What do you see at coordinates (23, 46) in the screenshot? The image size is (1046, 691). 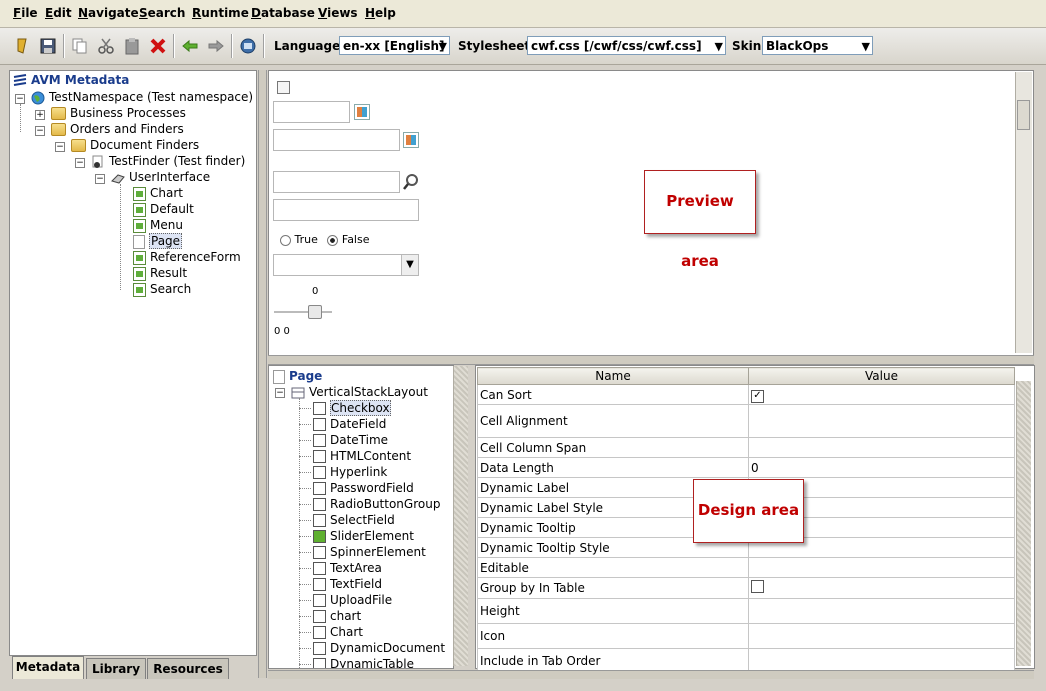 I see `open-icon` at bounding box center [23, 46].